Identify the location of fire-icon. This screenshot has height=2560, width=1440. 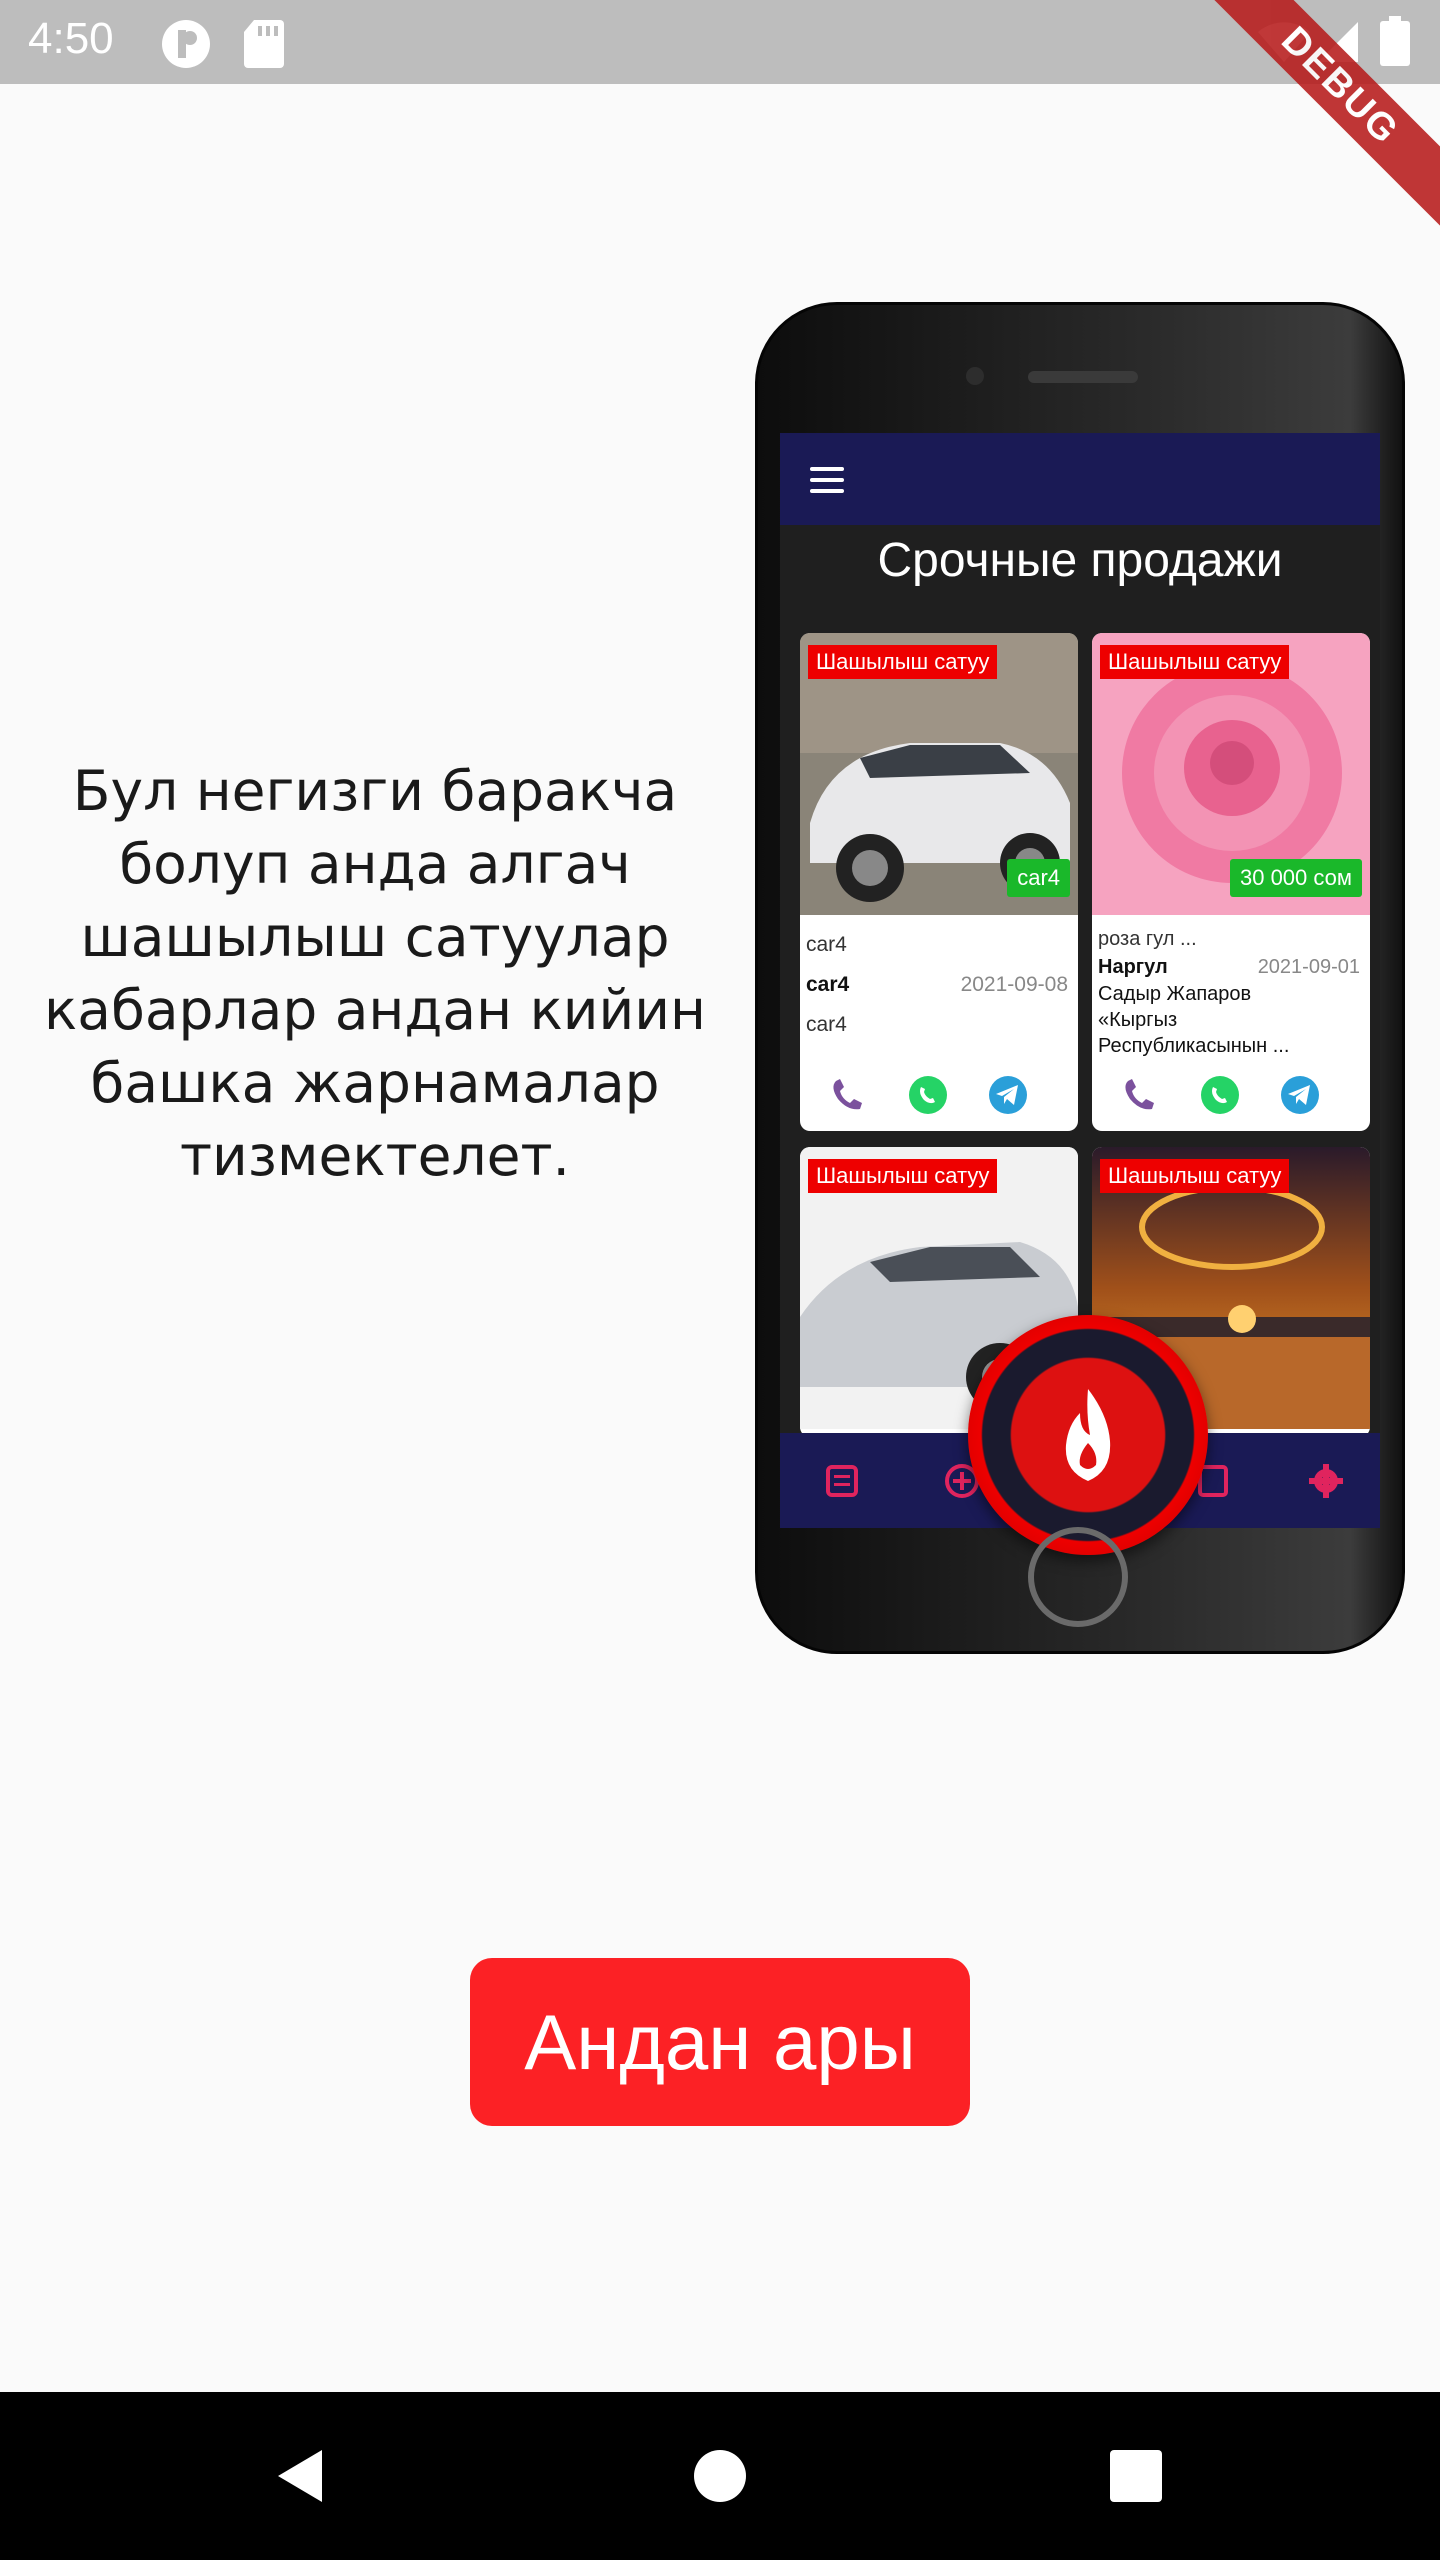
(1088, 1435).